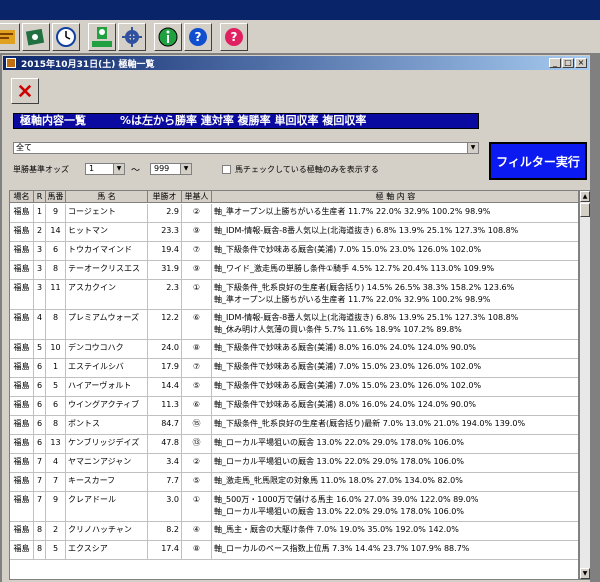 This screenshot has width=600, height=582. Describe the element at coordinates (585, 573) in the screenshot. I see `scroll-down-icon: ▼` at that location.